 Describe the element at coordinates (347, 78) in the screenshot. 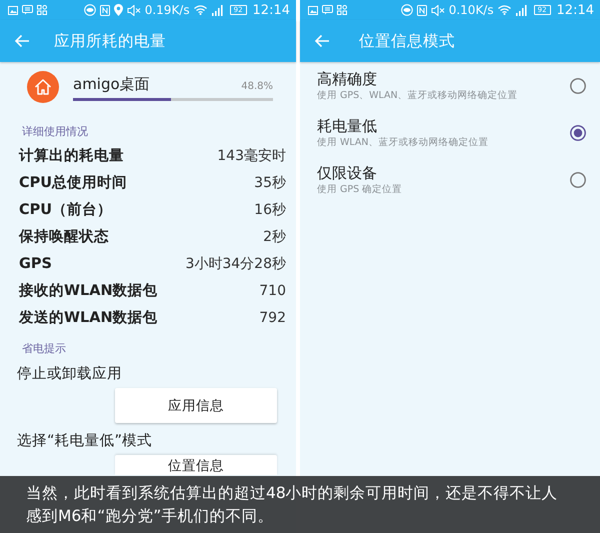

I see `mode-title: 高精确度` at that location.